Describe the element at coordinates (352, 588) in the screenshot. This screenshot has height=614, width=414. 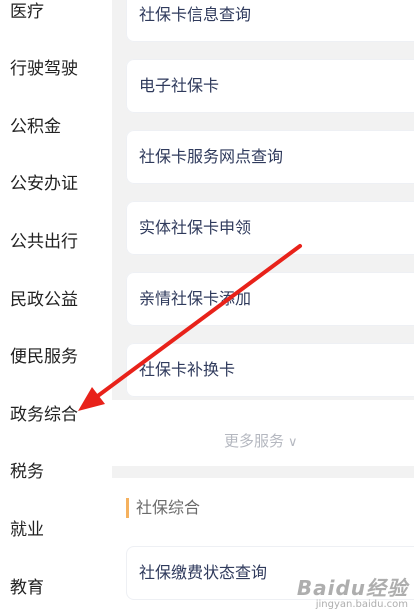
I see `watermark-logo: Baidu经验` at that location.